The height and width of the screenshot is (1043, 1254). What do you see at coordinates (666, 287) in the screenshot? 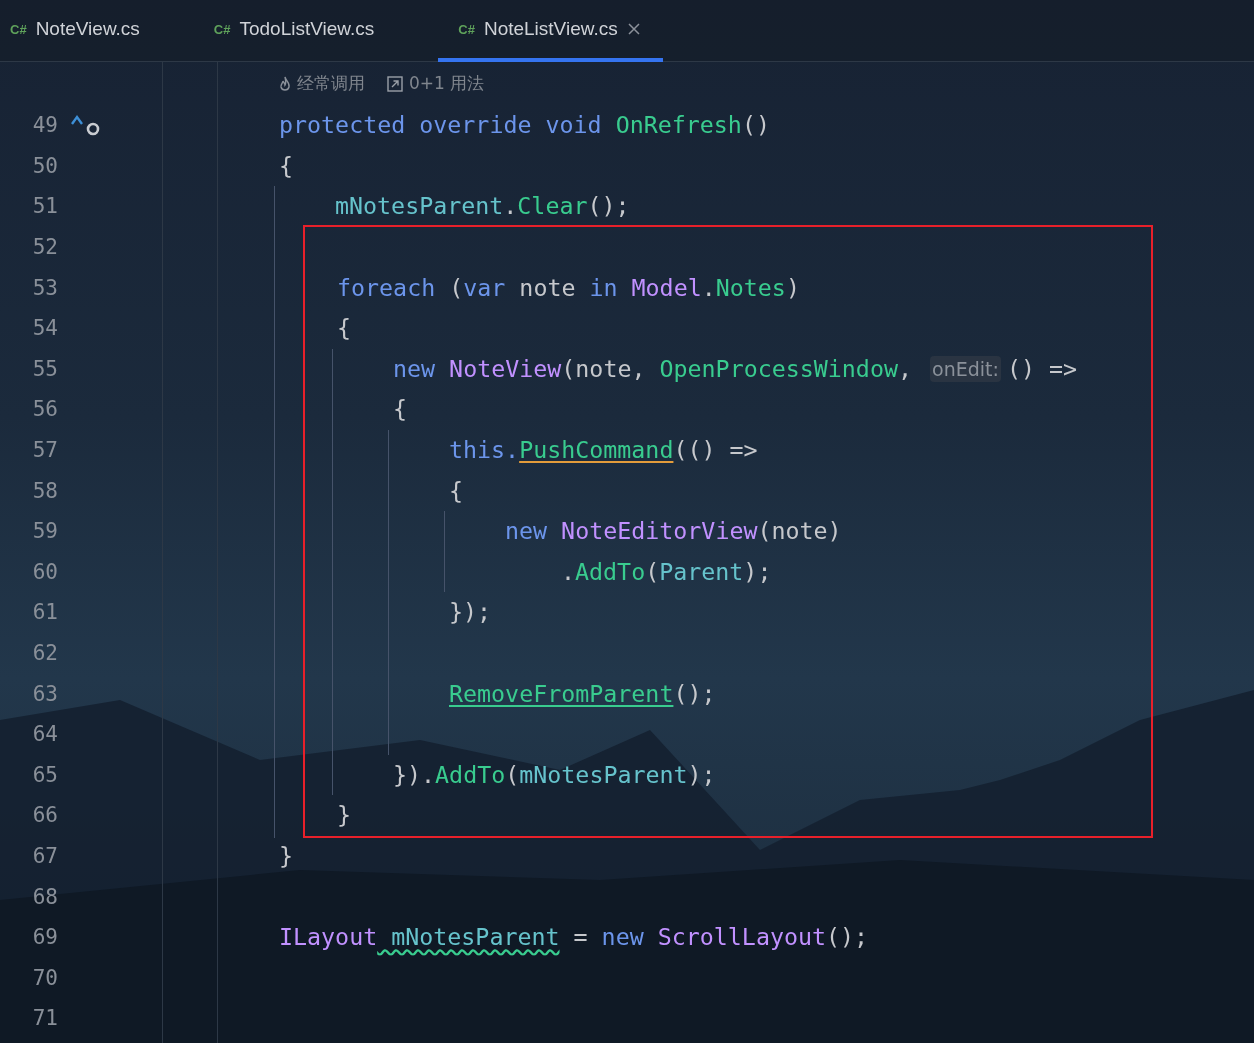
I see `type-name: Model` at bounding box center [666, 287].